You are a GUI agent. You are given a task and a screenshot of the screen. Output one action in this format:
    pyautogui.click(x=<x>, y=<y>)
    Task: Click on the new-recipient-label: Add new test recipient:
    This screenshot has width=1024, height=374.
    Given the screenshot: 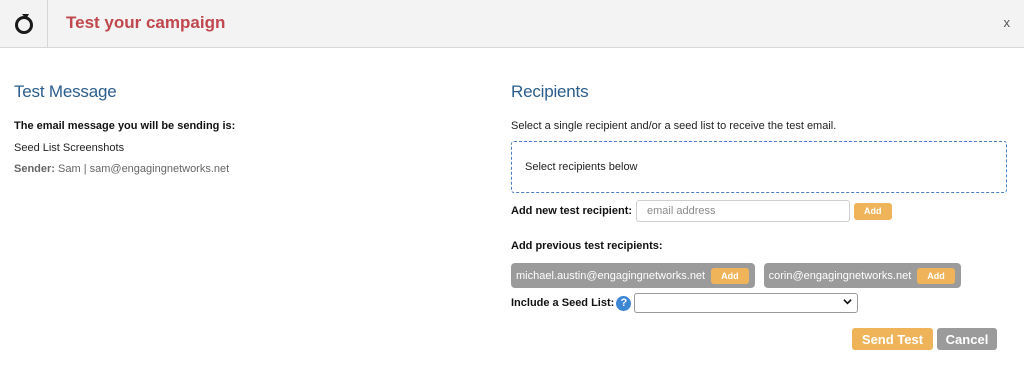 What is the action you would take?
    pyautogui.click(x=572, y=211)
    